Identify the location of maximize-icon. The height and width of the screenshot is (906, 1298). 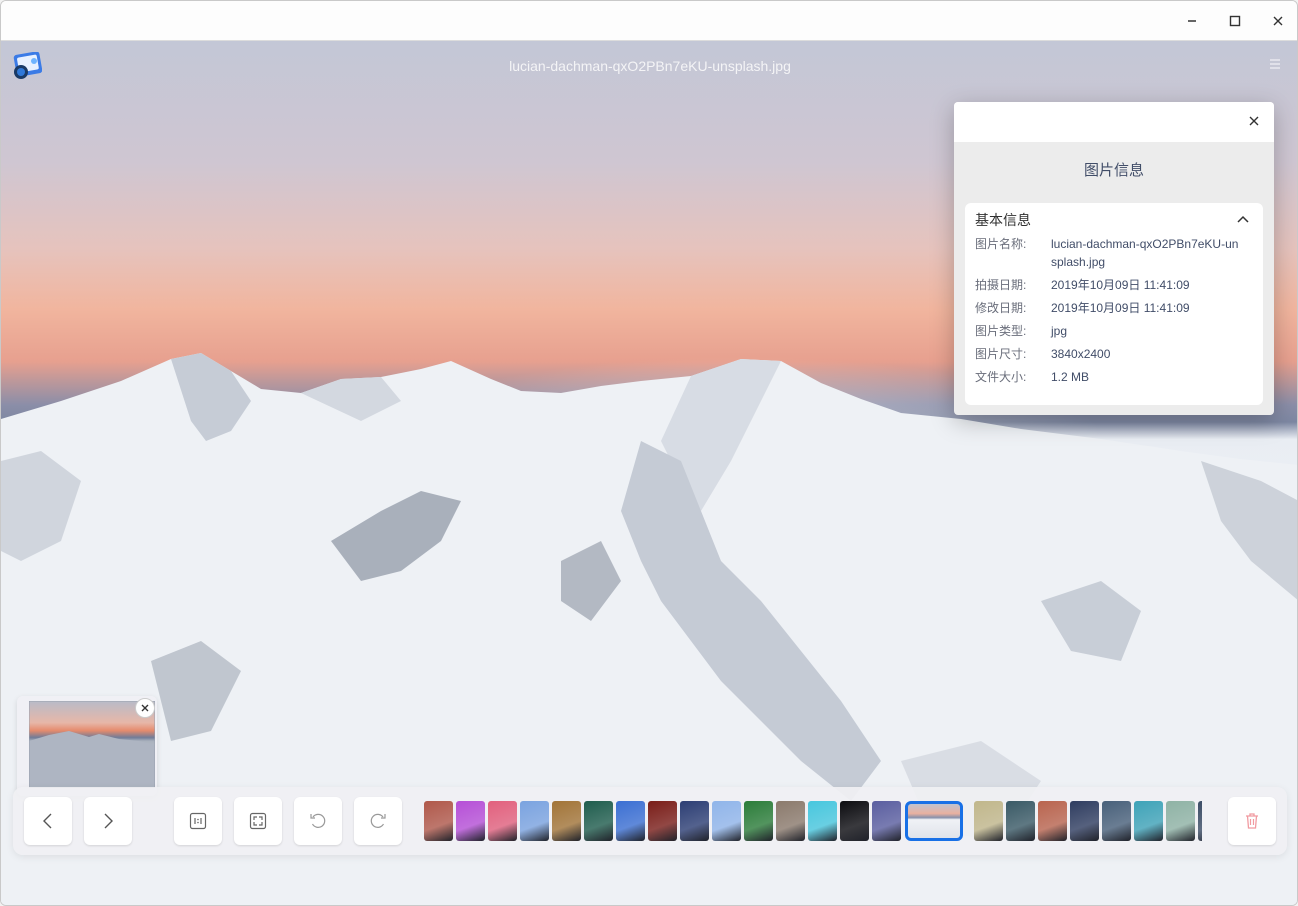
(1235, 21).